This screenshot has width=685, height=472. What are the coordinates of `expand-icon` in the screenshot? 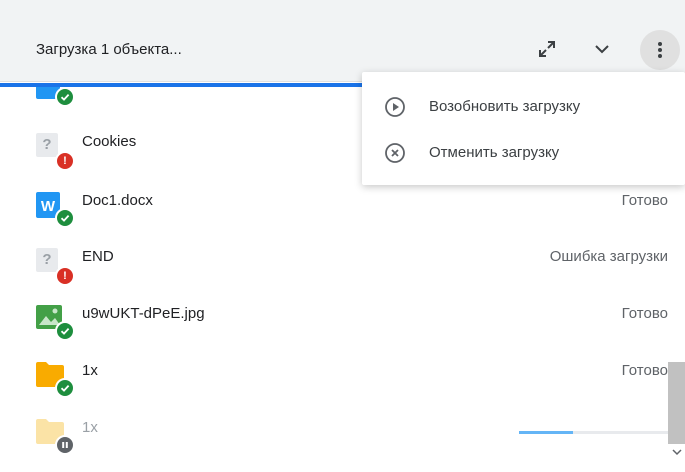 It's located at (547, 49).